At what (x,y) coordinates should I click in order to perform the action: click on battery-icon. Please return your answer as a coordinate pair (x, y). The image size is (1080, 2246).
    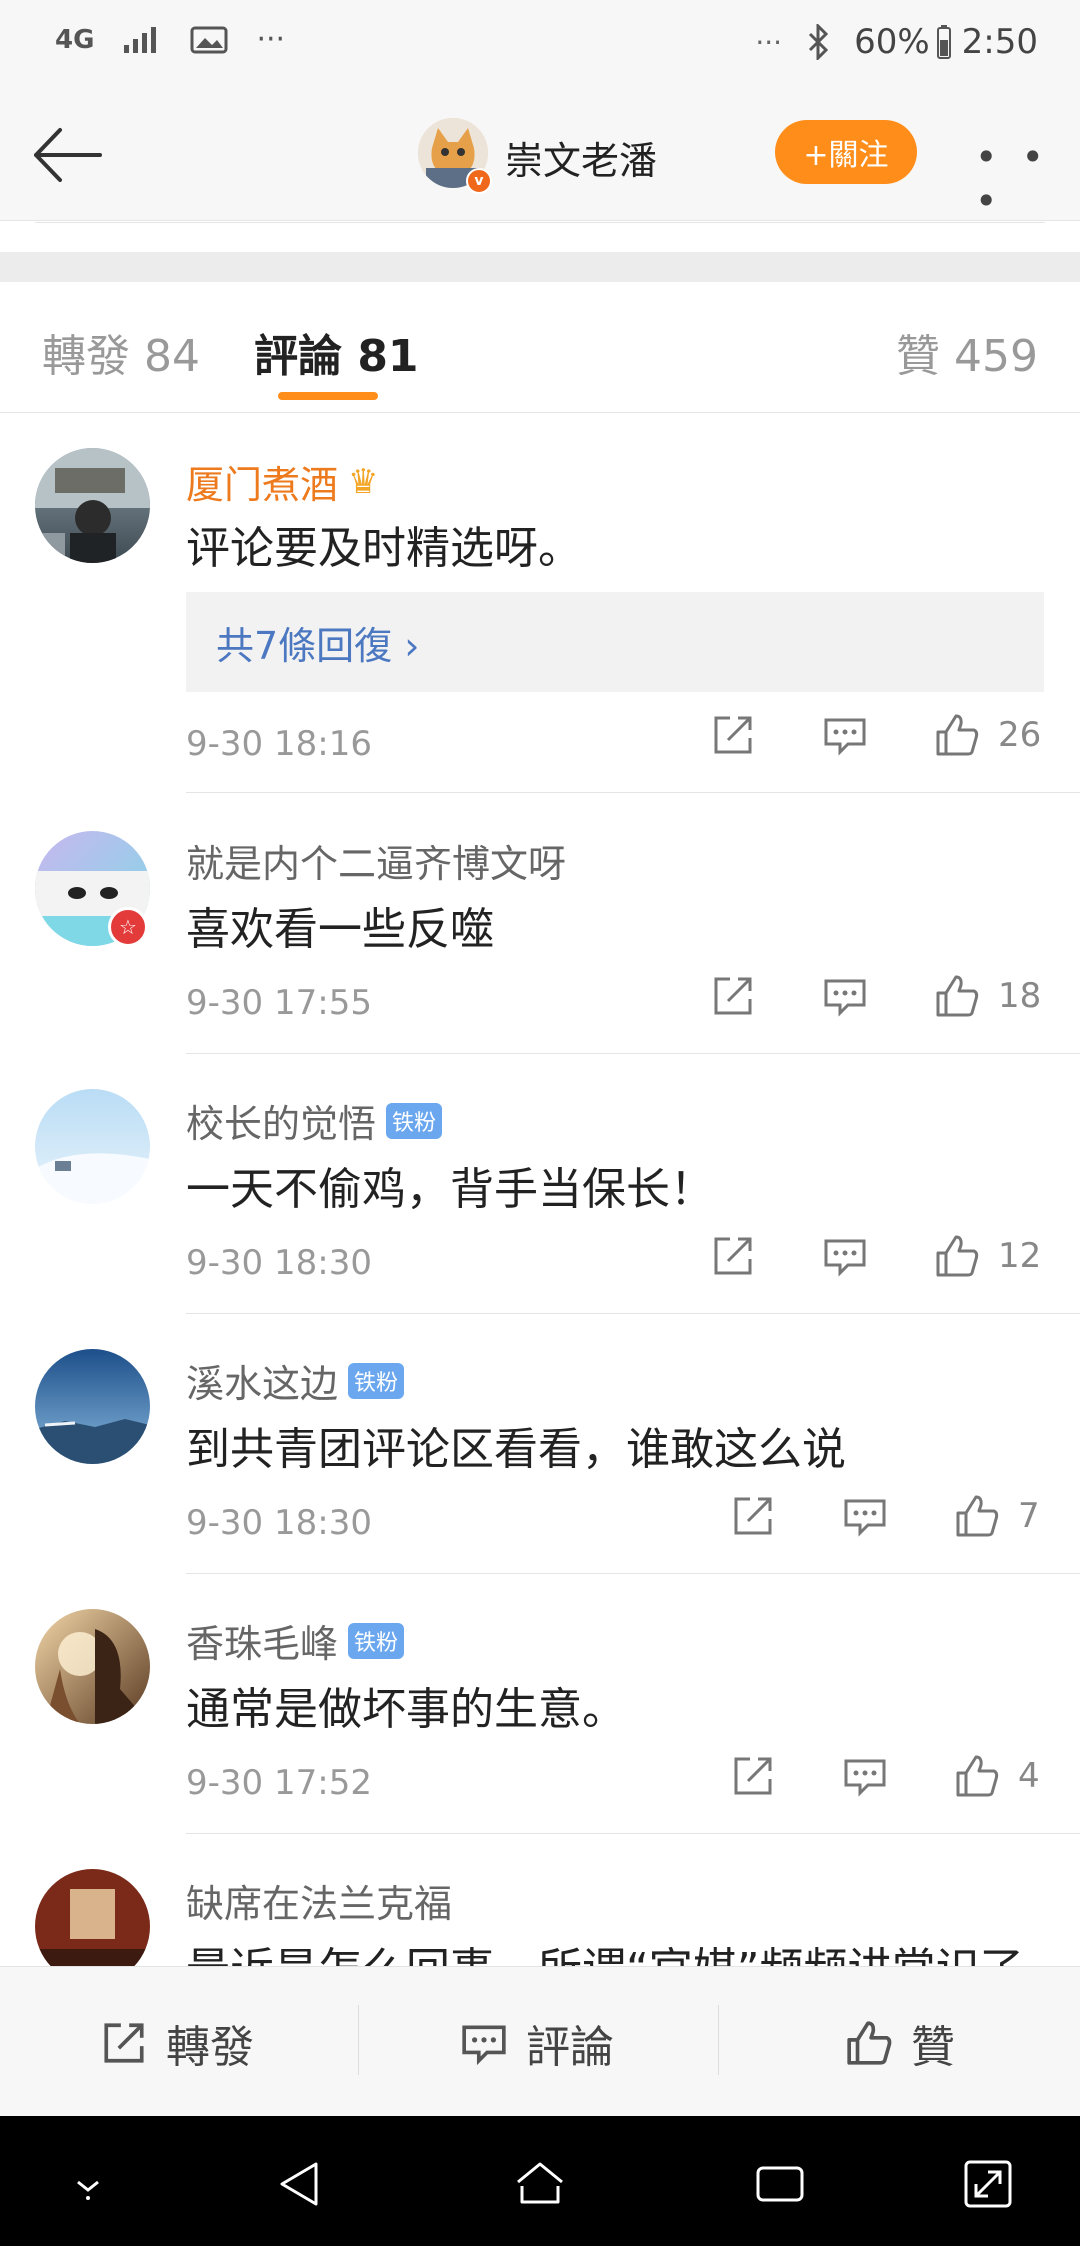
    Looking at the image, I should click on (943, 42).